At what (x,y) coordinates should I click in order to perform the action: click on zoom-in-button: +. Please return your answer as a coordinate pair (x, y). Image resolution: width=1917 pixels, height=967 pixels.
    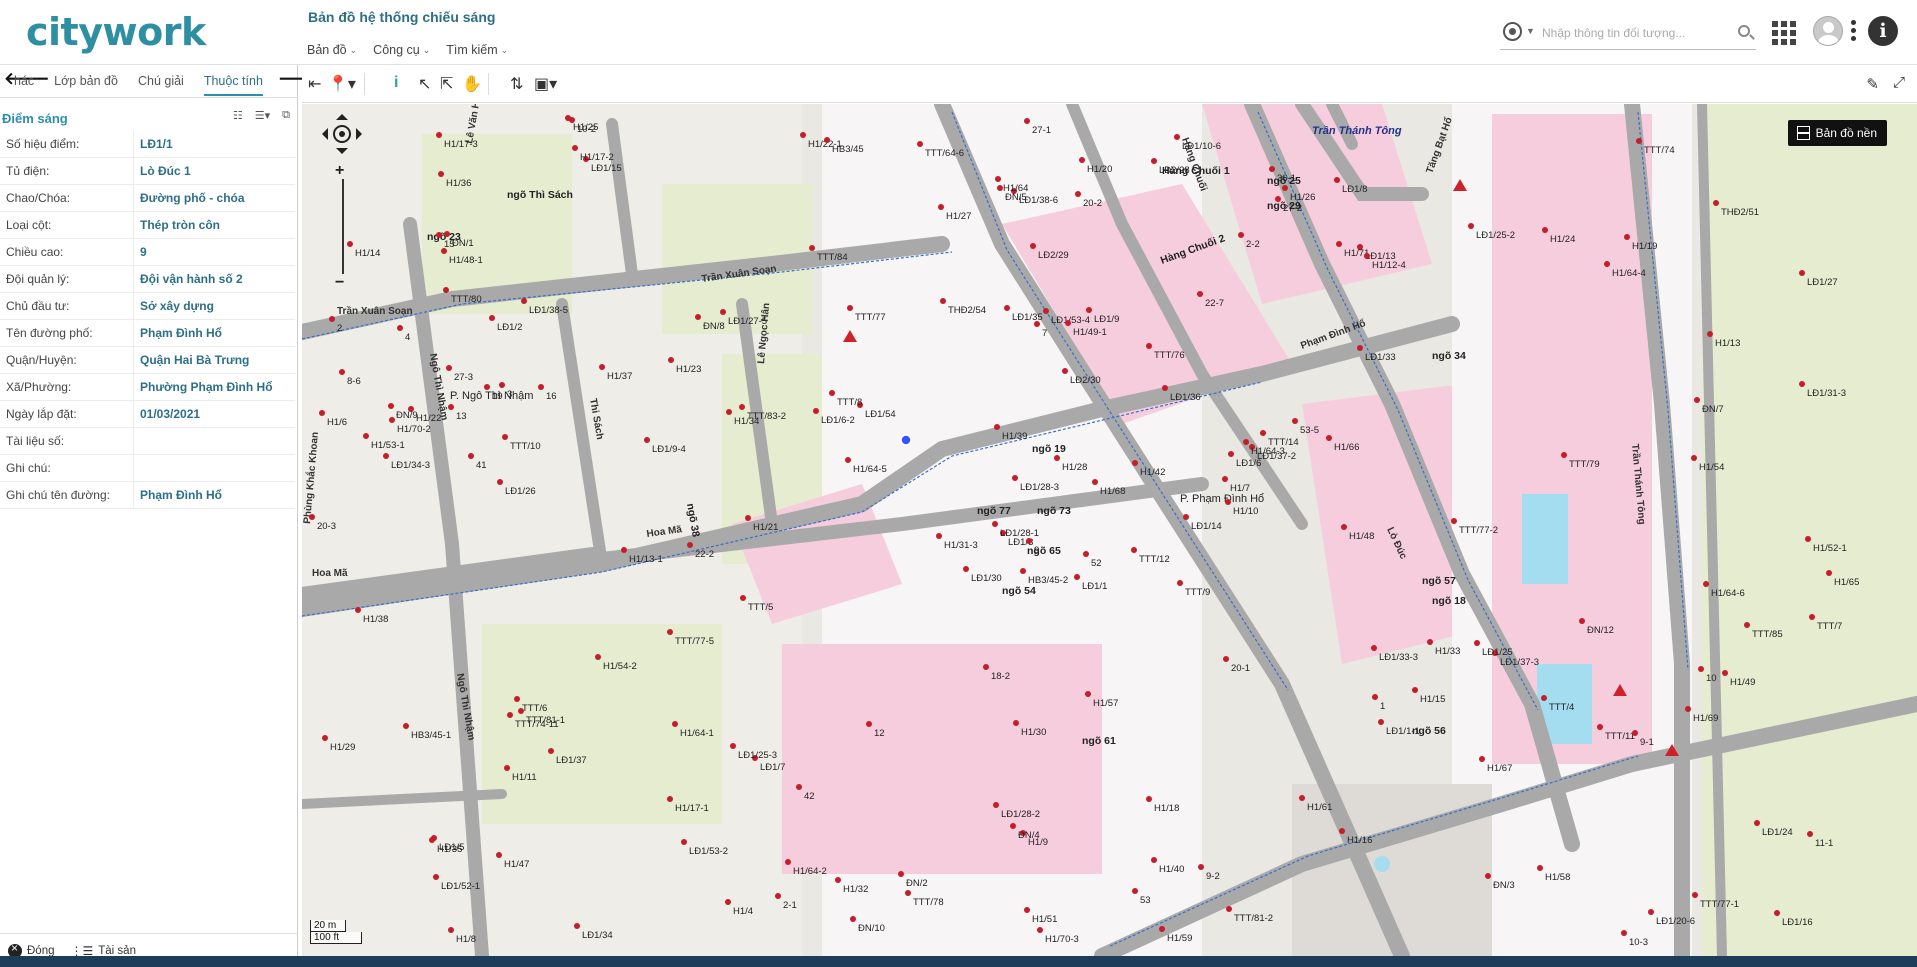
    Looking at the image, I should click on (339, 171).